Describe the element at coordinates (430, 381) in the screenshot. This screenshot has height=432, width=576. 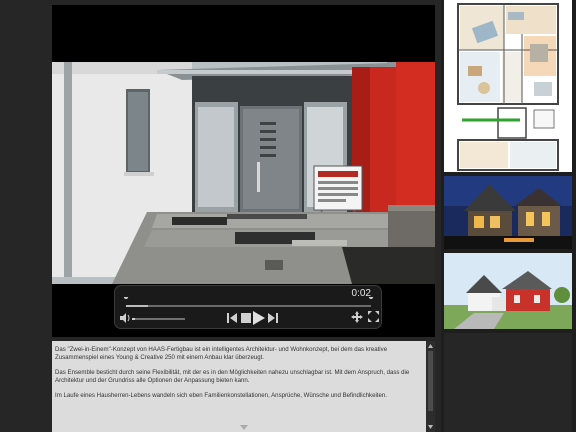
I see `scroll-thumb` at that location.